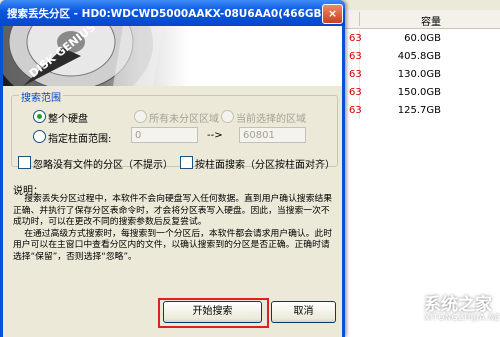 The width and height of the screenshot is (500, 337). I want to click on whole-disk-label: 整个硬盘, so click(68, 117).